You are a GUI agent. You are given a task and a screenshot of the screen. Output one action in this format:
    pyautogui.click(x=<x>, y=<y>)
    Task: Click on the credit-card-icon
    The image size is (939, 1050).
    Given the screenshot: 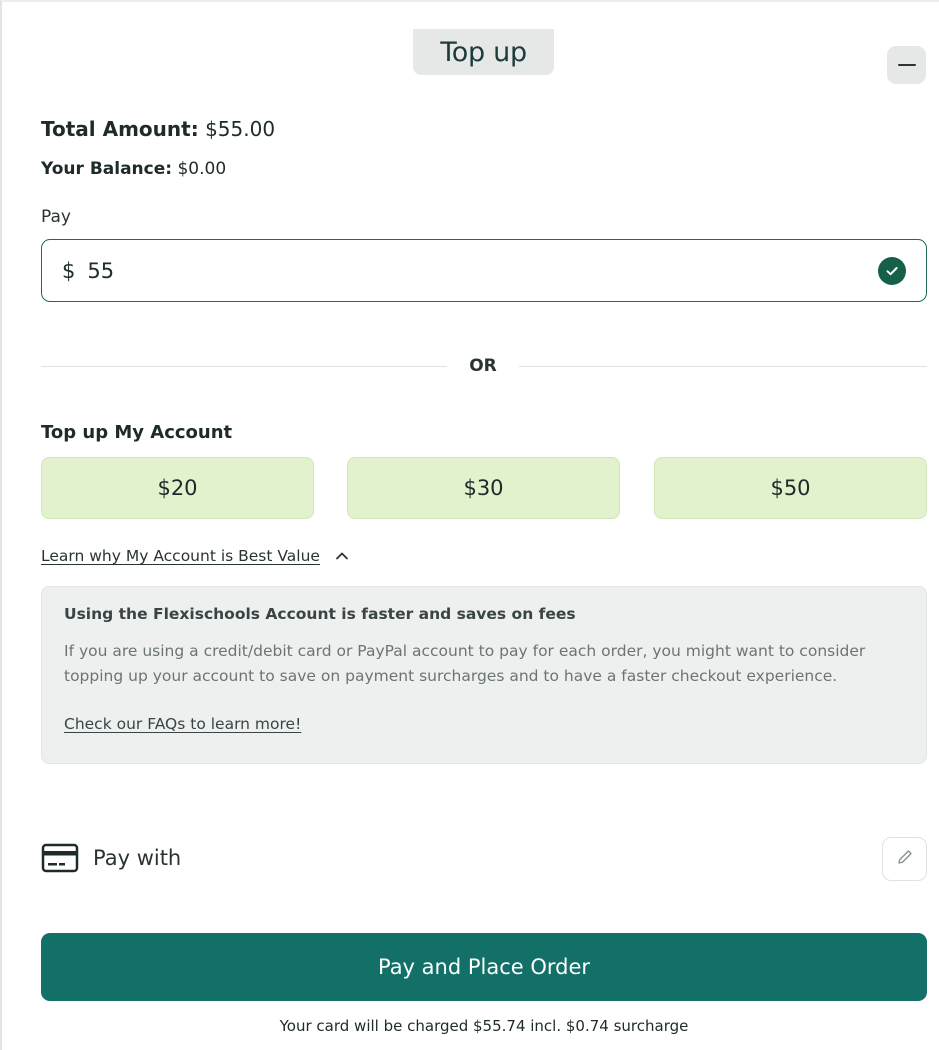 What is the action you would take?
    pyautogui.click(x=60, y=858)
    